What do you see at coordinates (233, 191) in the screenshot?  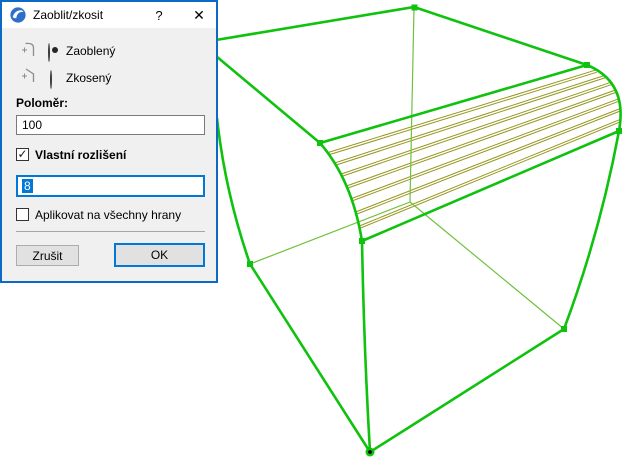 I see `edge-left-silhouette` at bounding box center [233, 191].